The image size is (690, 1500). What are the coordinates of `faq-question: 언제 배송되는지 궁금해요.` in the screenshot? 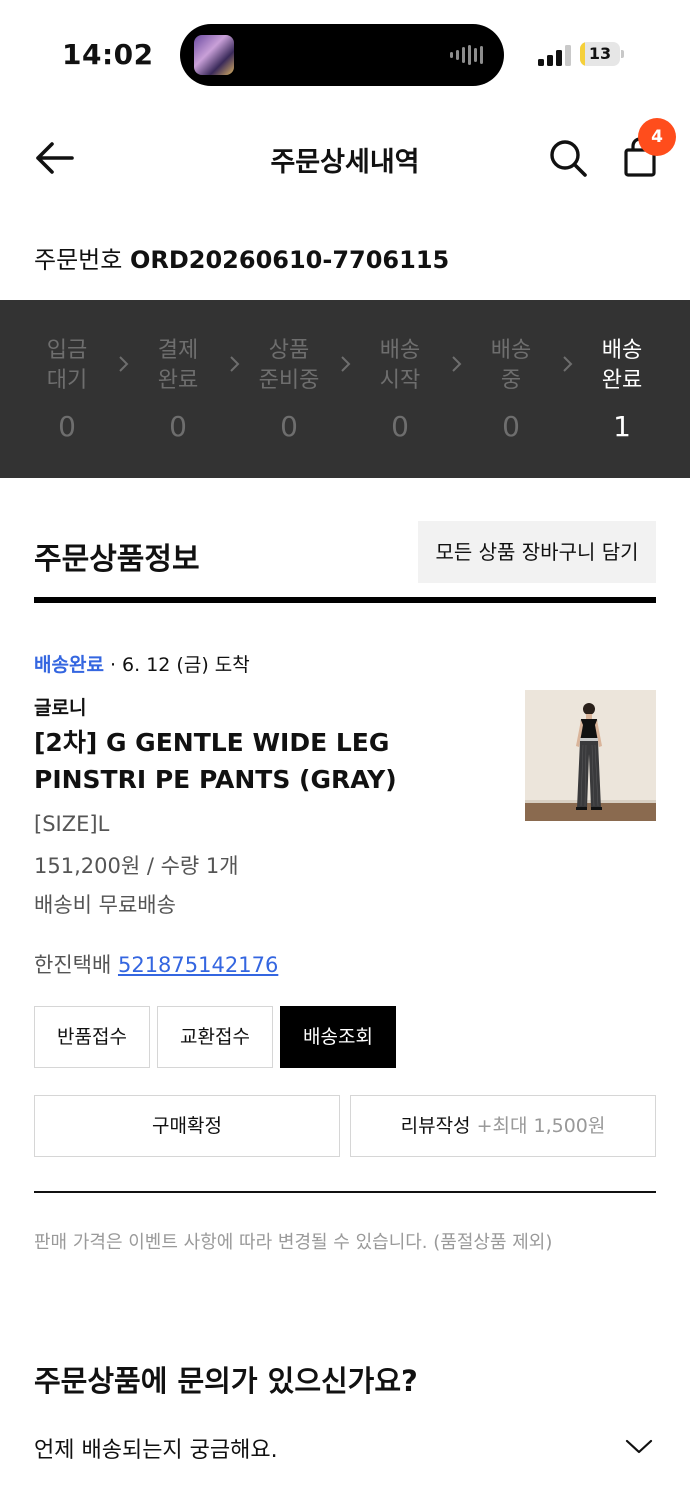 It's located at (156, 1450).